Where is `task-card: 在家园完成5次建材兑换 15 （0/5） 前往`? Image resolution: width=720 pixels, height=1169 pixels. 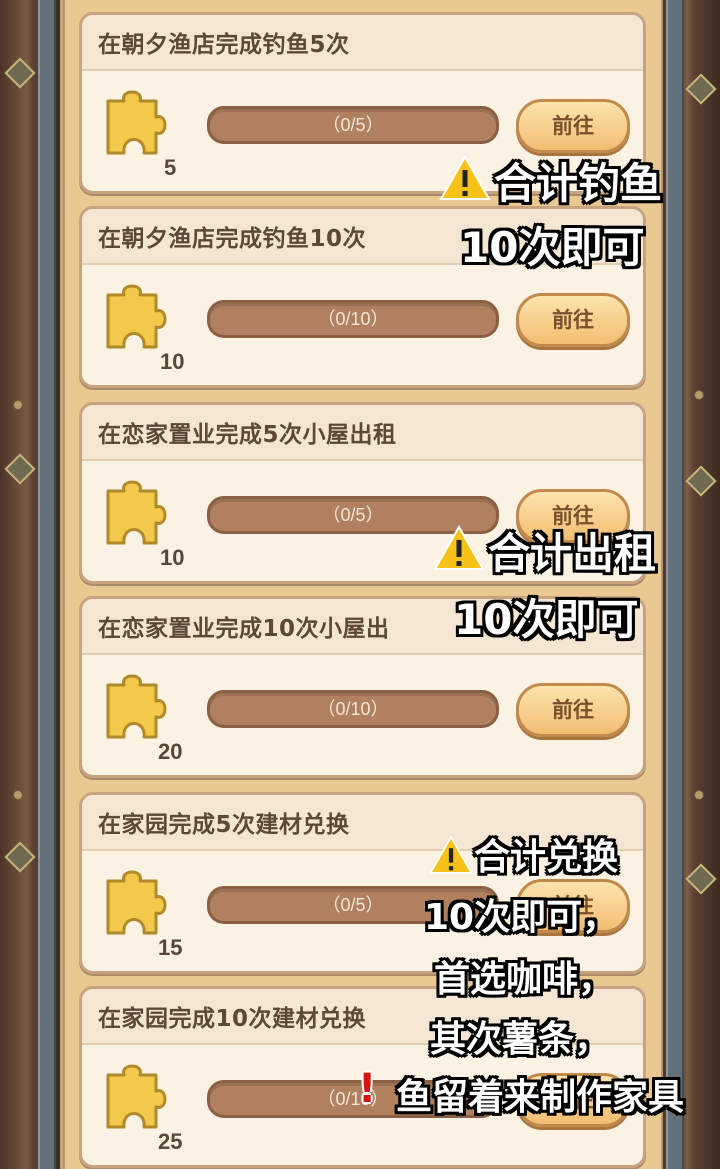
task-card: 在家园完成5次建材兑换 15 （0/5） 前往 is located at coordinates (362, 883).